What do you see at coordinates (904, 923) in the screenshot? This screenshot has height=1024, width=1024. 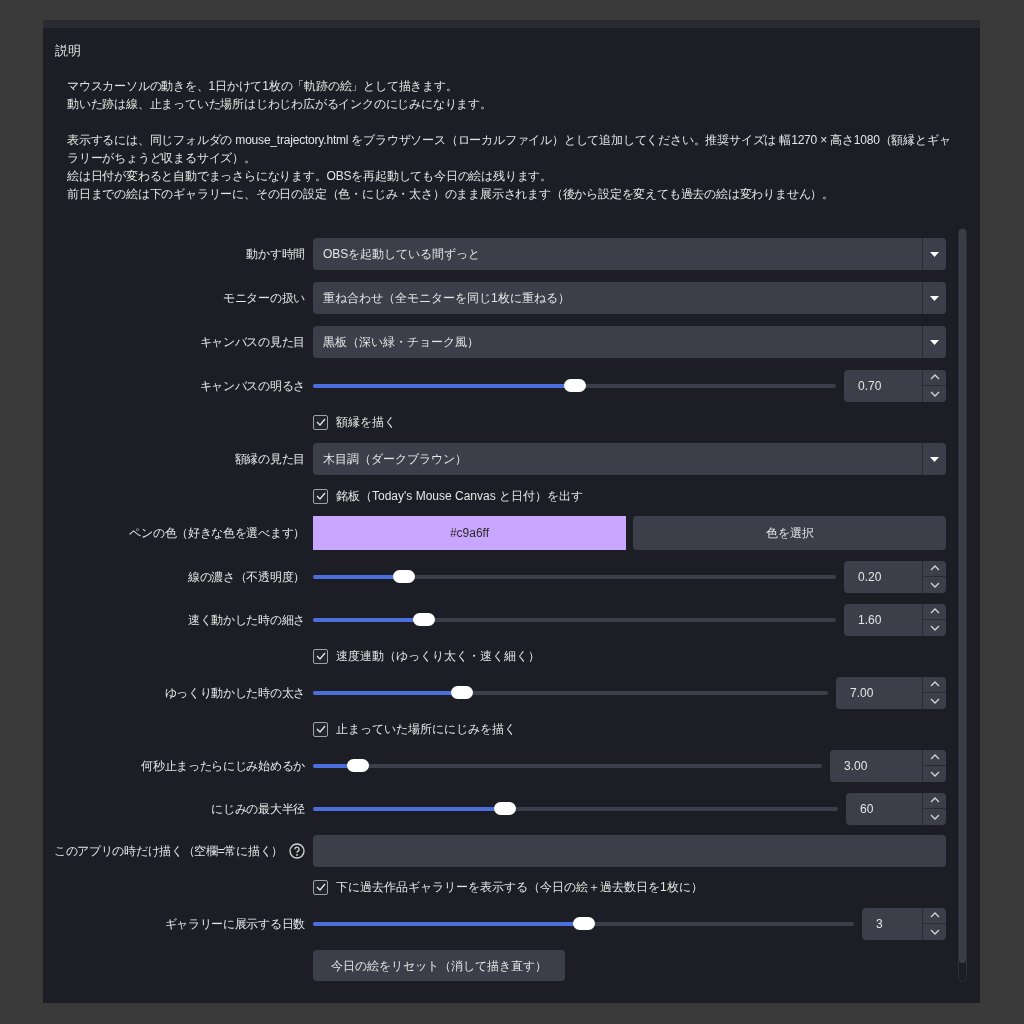 I see `spin-box: 3` at bounding box center [904, 923].